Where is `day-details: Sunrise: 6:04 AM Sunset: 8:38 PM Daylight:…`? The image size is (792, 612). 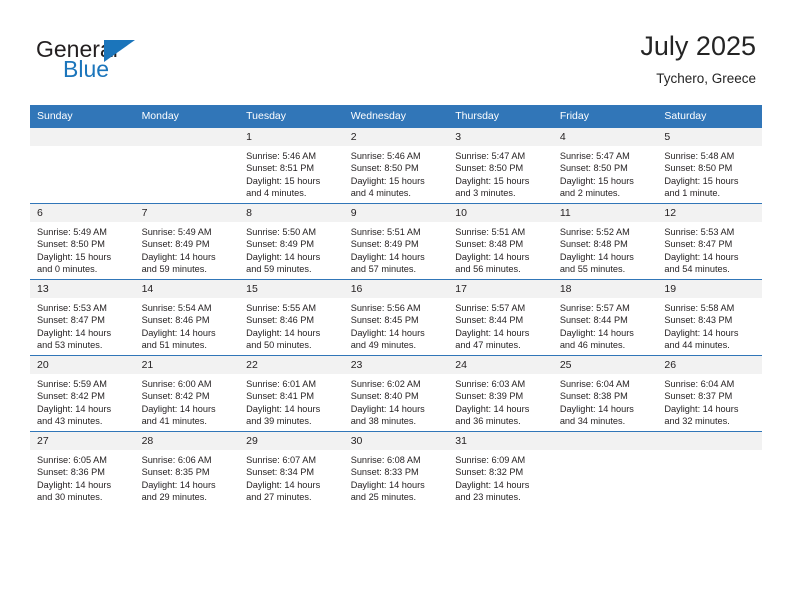
day-details: Sunrise: 6:04 AM Sunset: 8:38 PM Daylight:… is located at coordinates (605, 401).